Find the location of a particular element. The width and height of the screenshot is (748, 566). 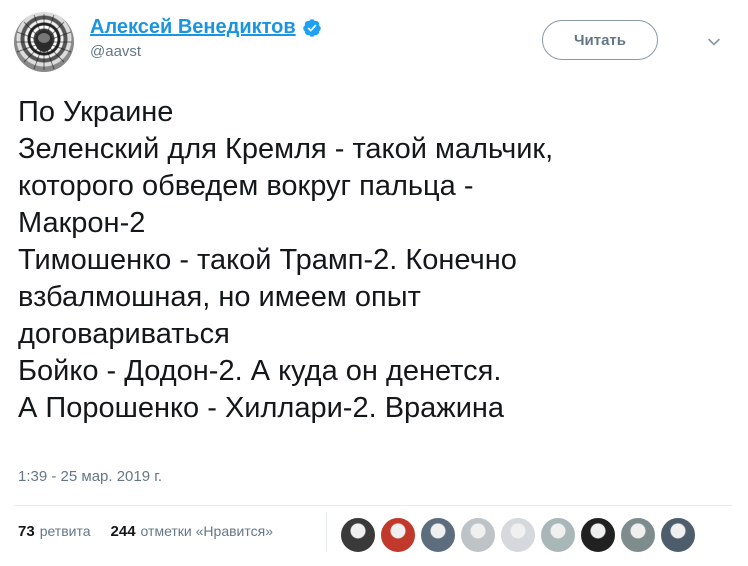

retweets-label: ретвита is located at coordinates (65, 531).